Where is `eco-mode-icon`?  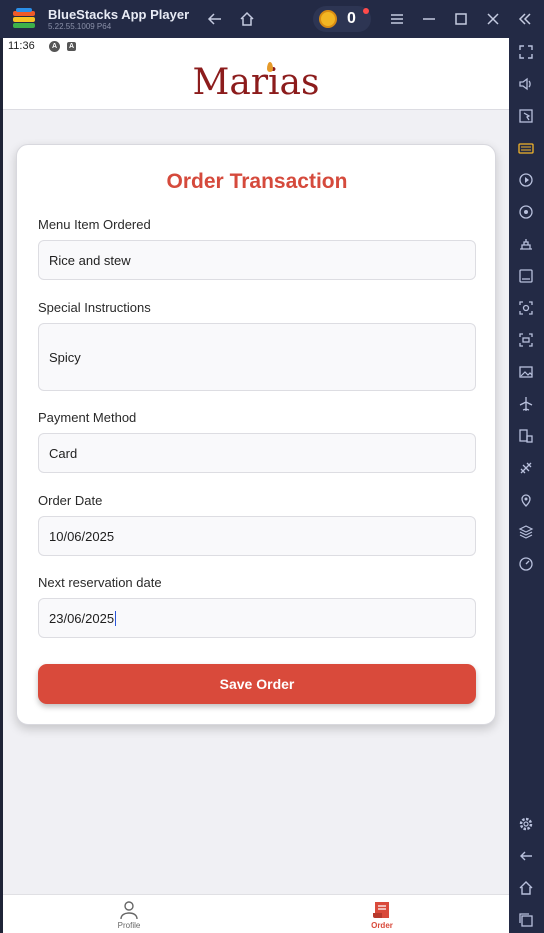 eco-mode-icon is located at coordinates (526, 468).